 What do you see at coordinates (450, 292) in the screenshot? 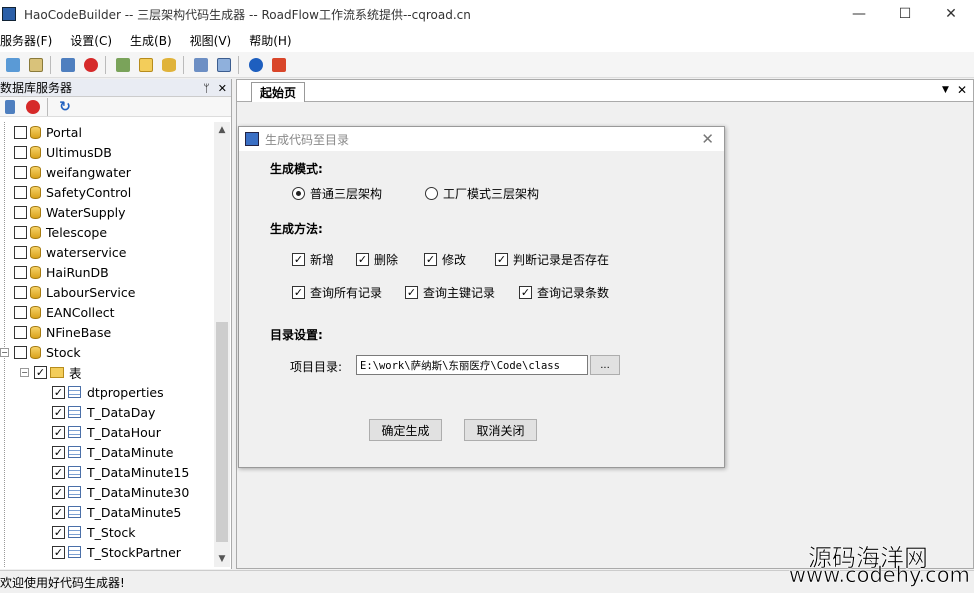
I see `method-query-key: ✓ 查询主键记录` at bounding box center [450, 292].